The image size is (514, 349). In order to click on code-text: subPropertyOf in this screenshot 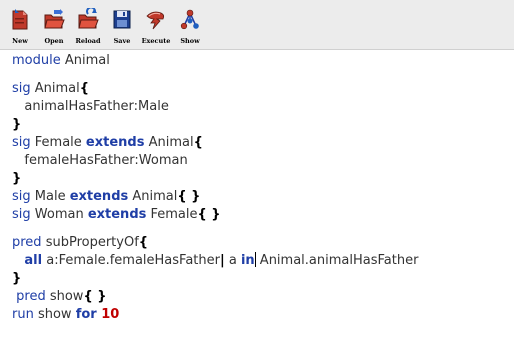, I will do `click(90, 242)`.